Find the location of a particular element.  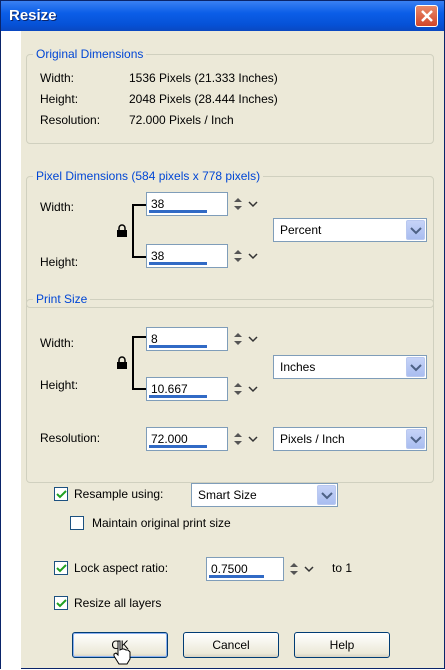

close-button is located at coordinates (426, 16).